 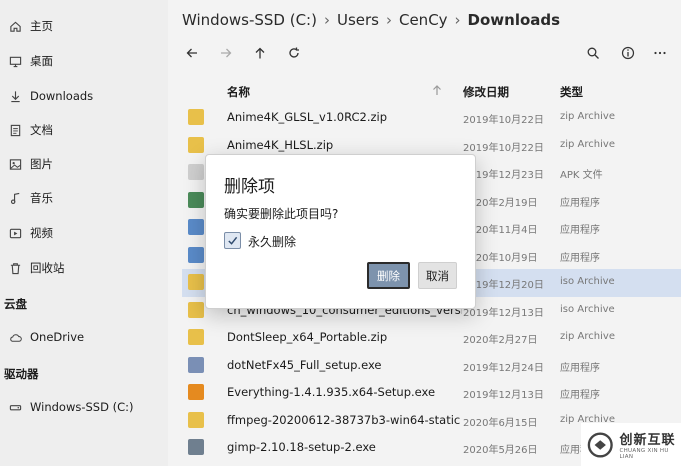 What do you see at coordinates (84, 164) in the screenshot?
I see `sidebar-item-pictures: 图片` at bounding box center [84, 164].